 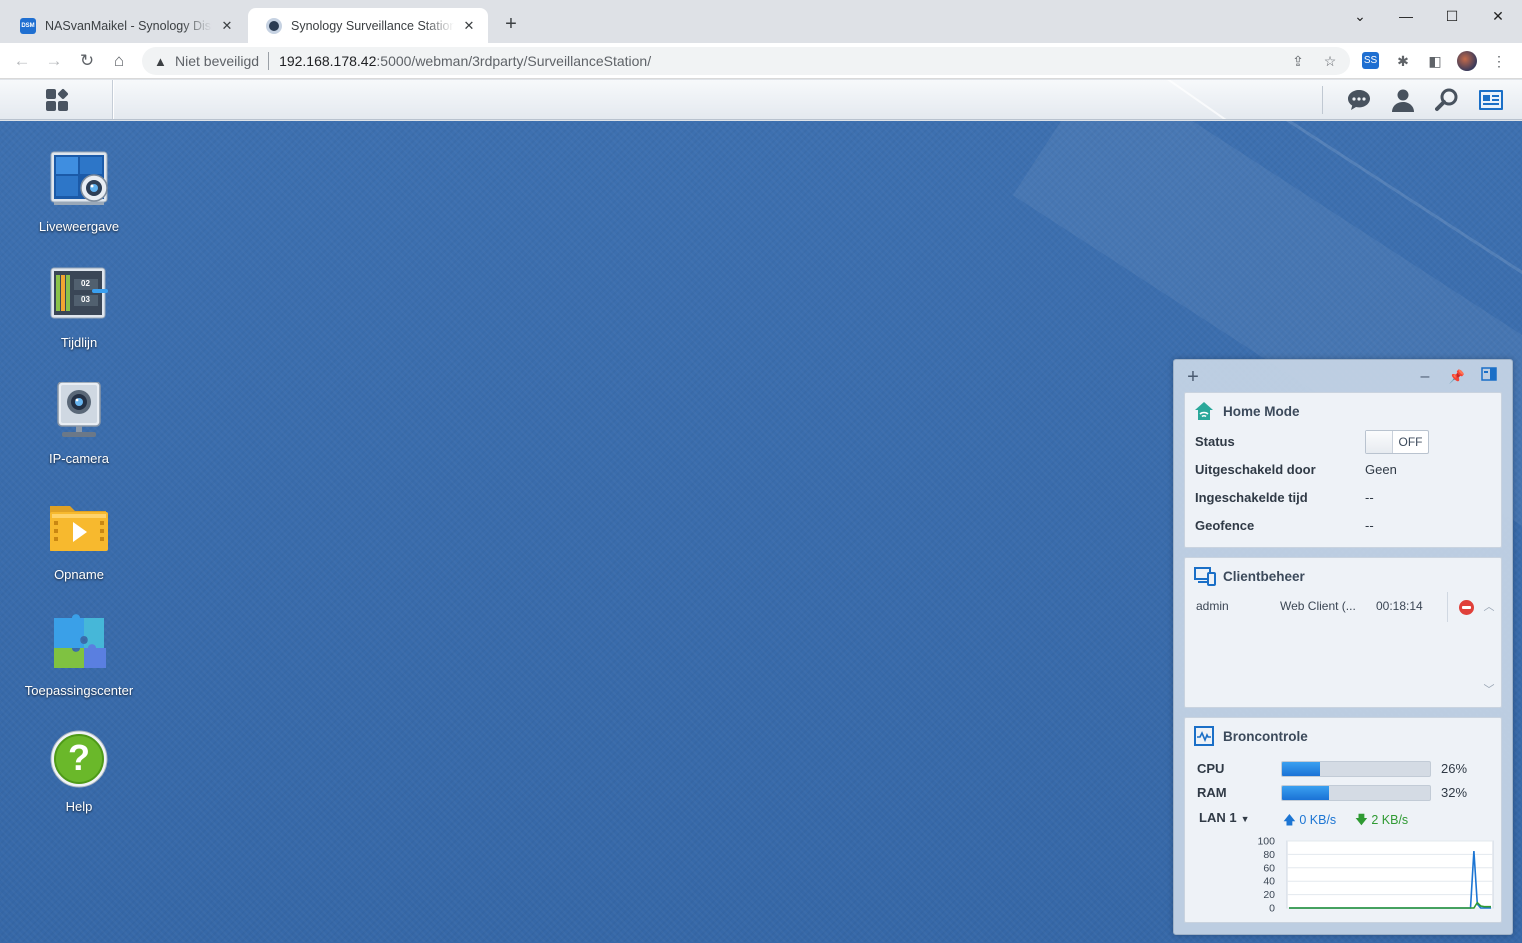 What do you see at coordinates (1491, 100) in the screenshot?
I see `widgets-toggle-icon` at bounding box center [1491, 100].